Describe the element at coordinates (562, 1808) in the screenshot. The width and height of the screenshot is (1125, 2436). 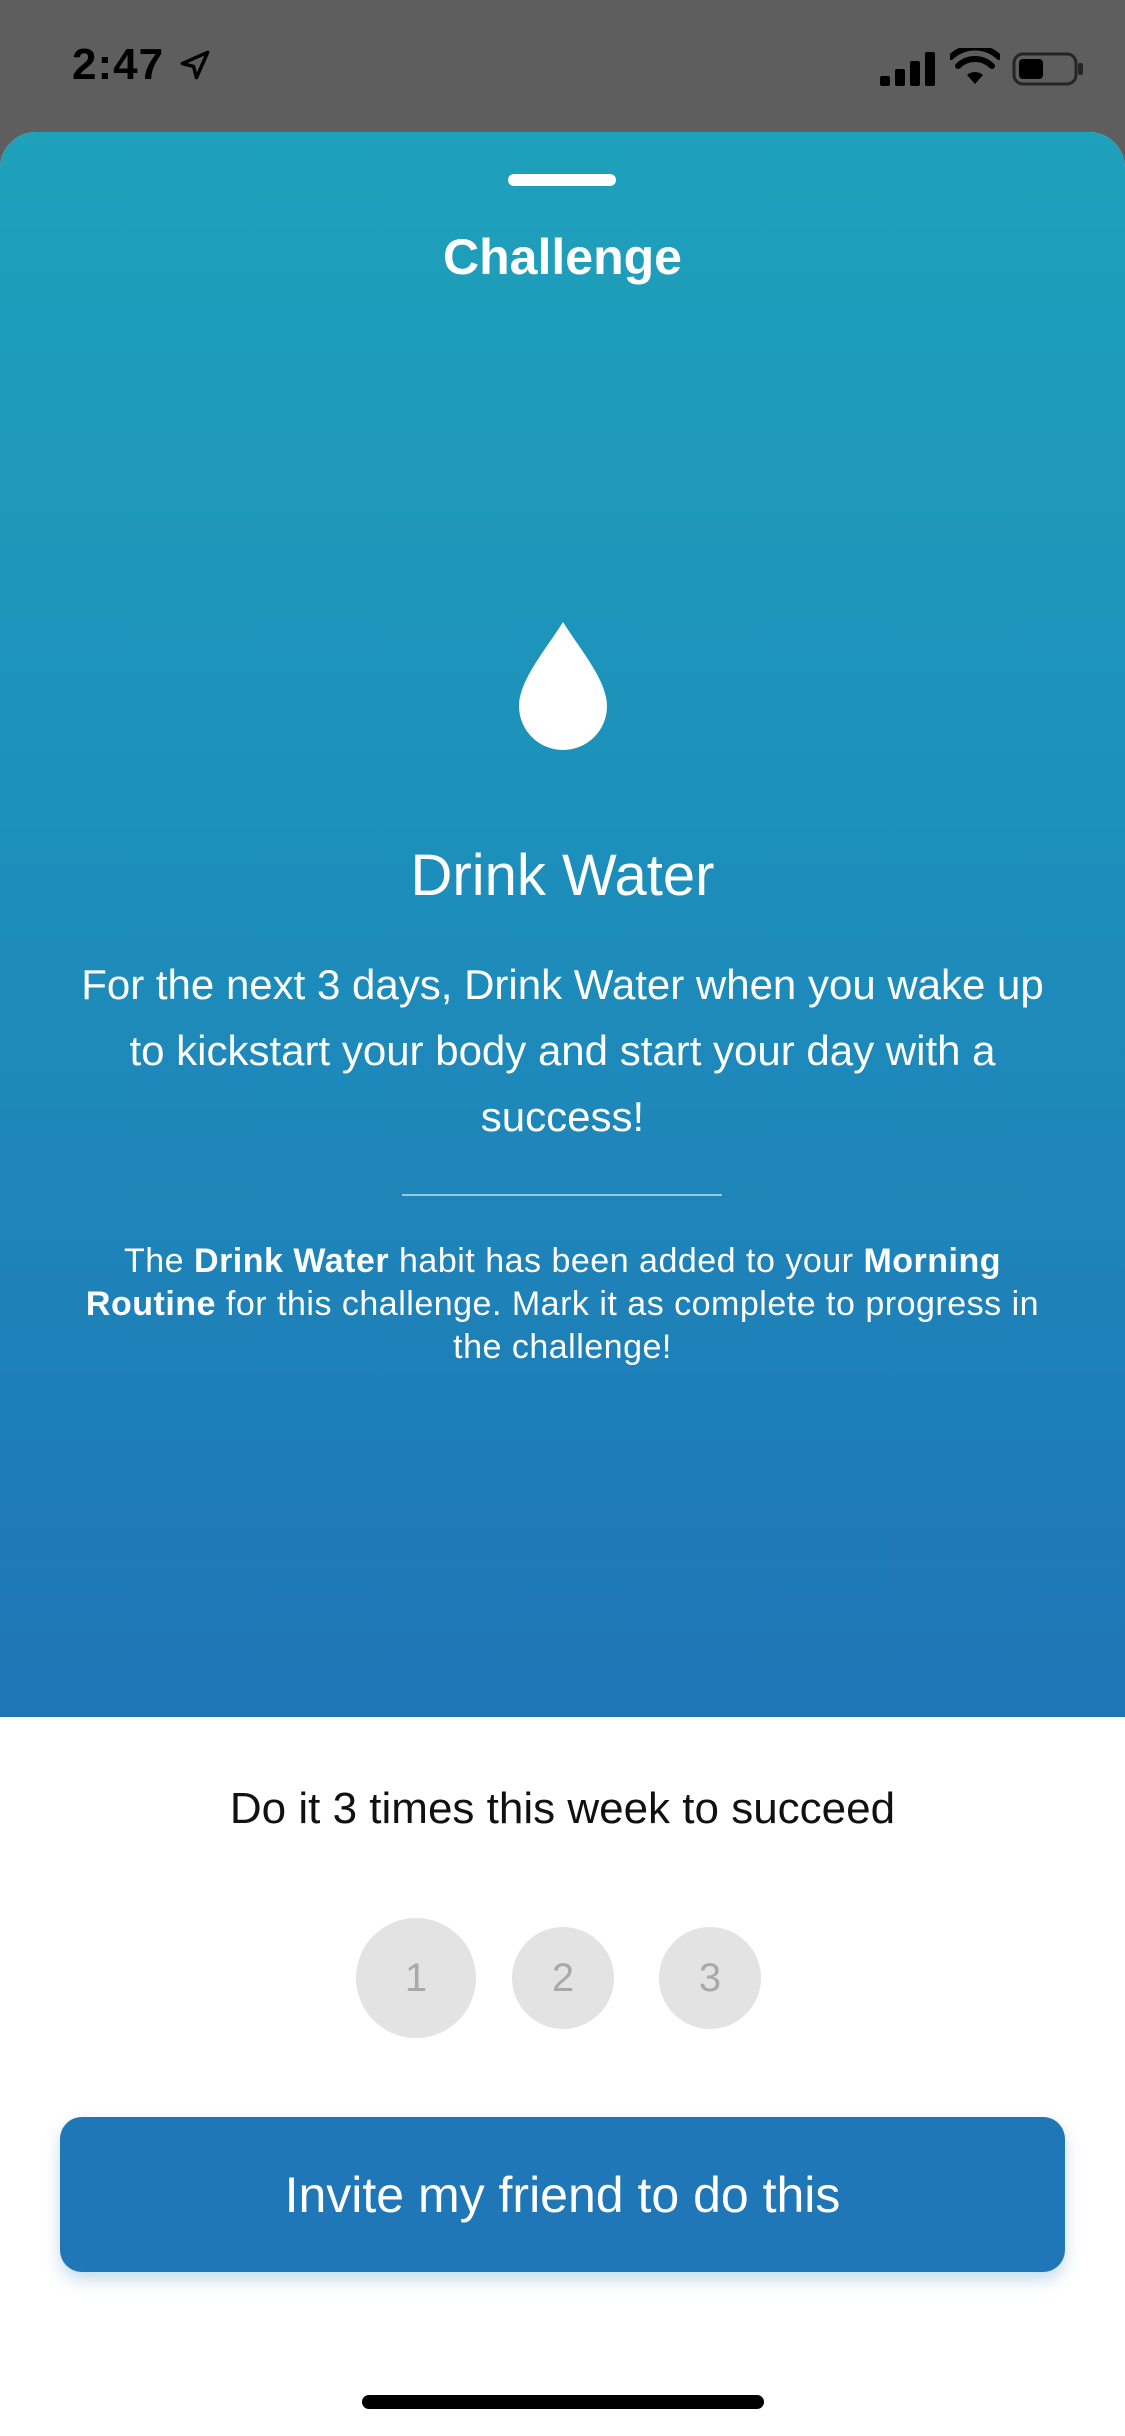
I see `goal-text: Do it 3 times this week to succeed` at that location.